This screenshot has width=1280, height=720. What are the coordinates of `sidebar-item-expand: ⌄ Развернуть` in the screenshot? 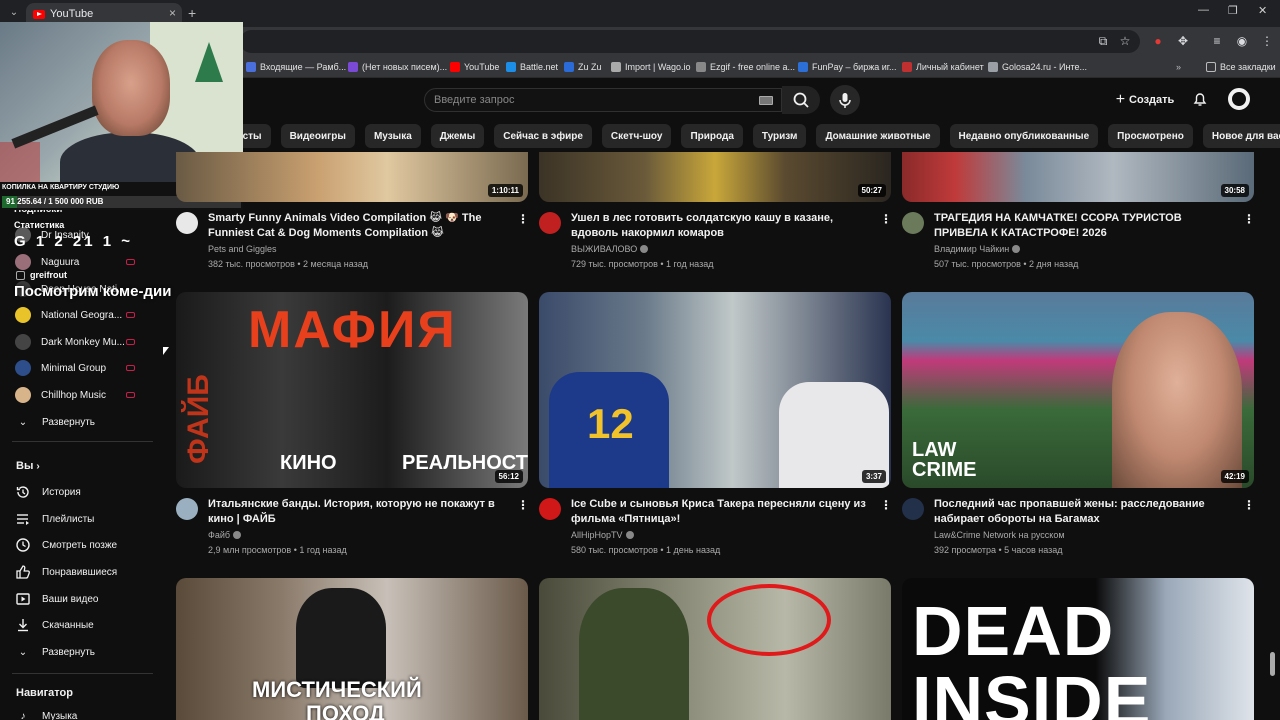 It's located at (84, 652).